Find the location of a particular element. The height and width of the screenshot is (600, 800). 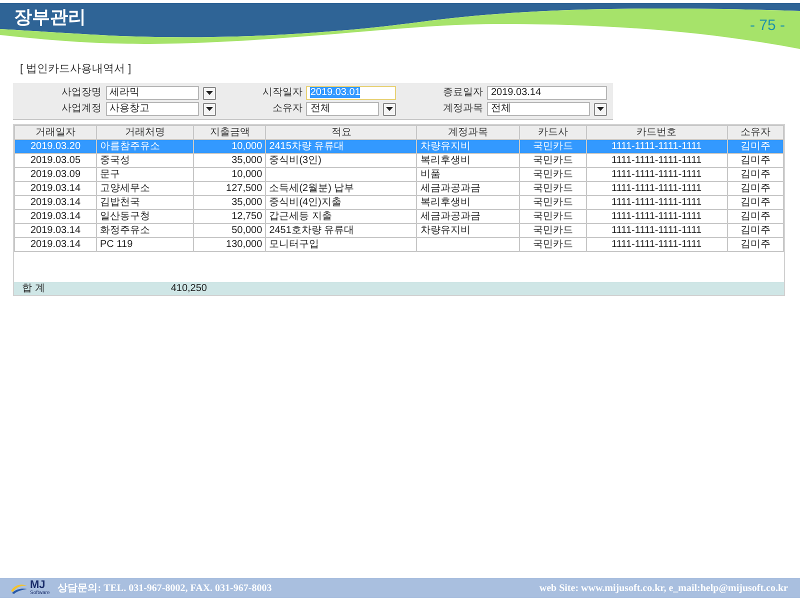

table-cell: 국민카드 is located at coordinates (552, 245).